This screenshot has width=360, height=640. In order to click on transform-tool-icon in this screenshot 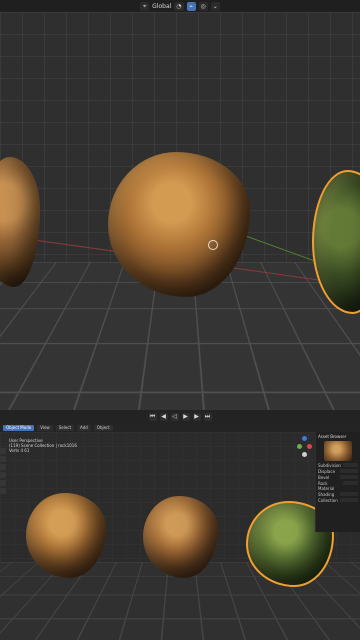, I will do `click(3, 491)`.